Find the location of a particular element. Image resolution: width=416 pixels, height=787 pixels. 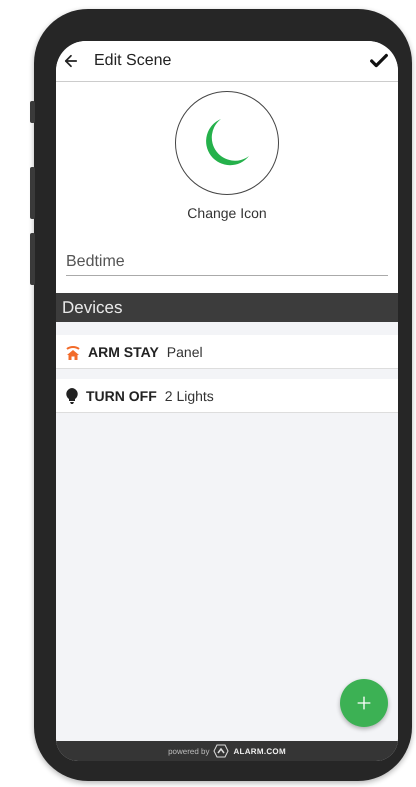

brand-name: ALARM.COM is located at coordinates (259, 751).